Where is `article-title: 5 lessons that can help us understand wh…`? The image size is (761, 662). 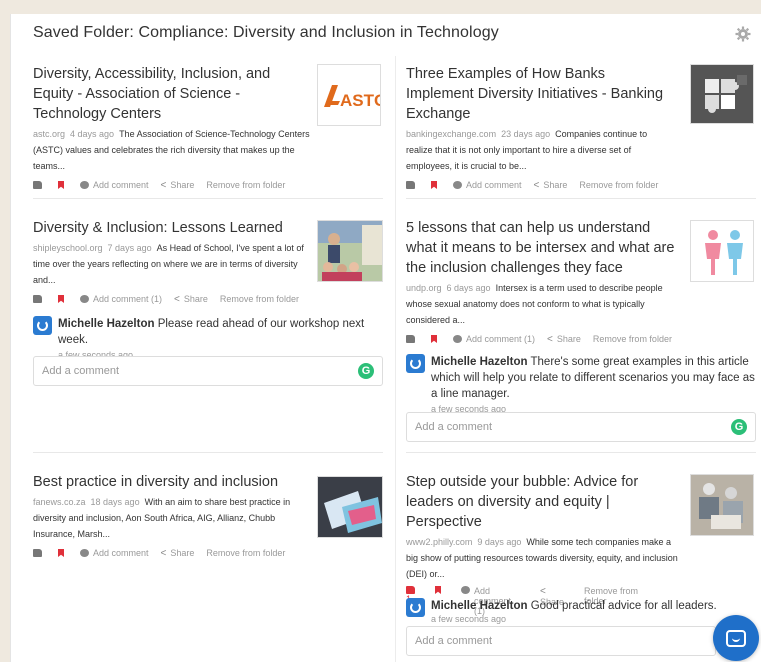 article-title: 5 lessons that can help us understand wh… is located at coordinates (544, 248).